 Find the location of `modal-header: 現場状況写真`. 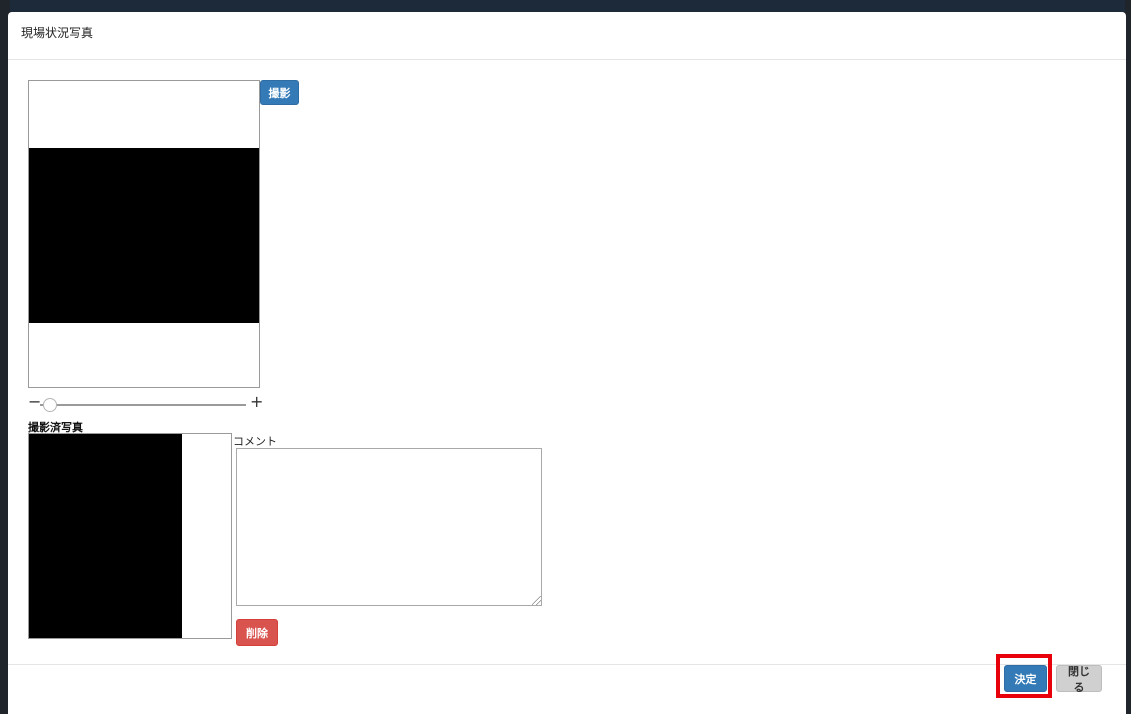

modal-header: 現場状況写真 is located at coordinates (567, 36).